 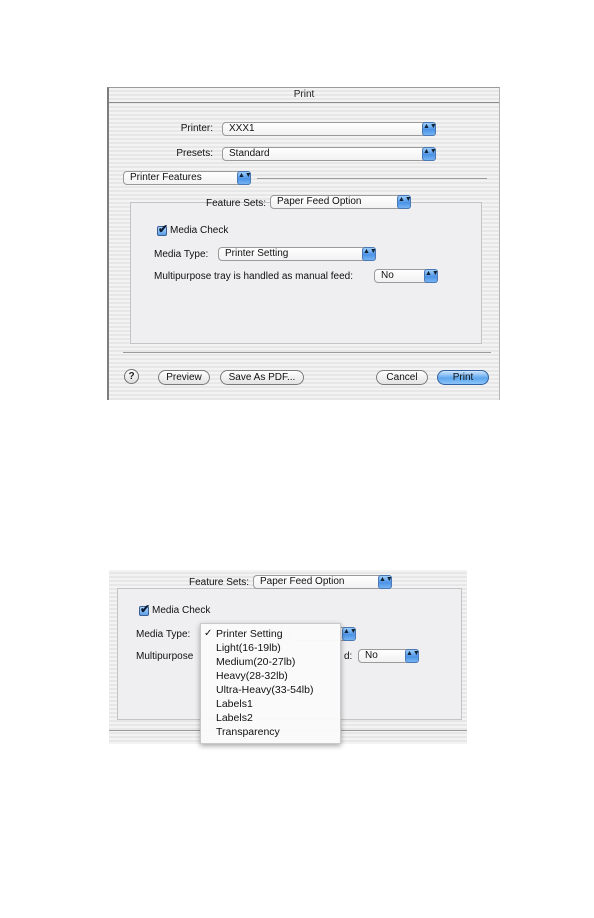 What do you see at coordinates (257, 253) in the screenshot?
I see `media-type-value: Printer Setting` at bounding box center [257, 253].